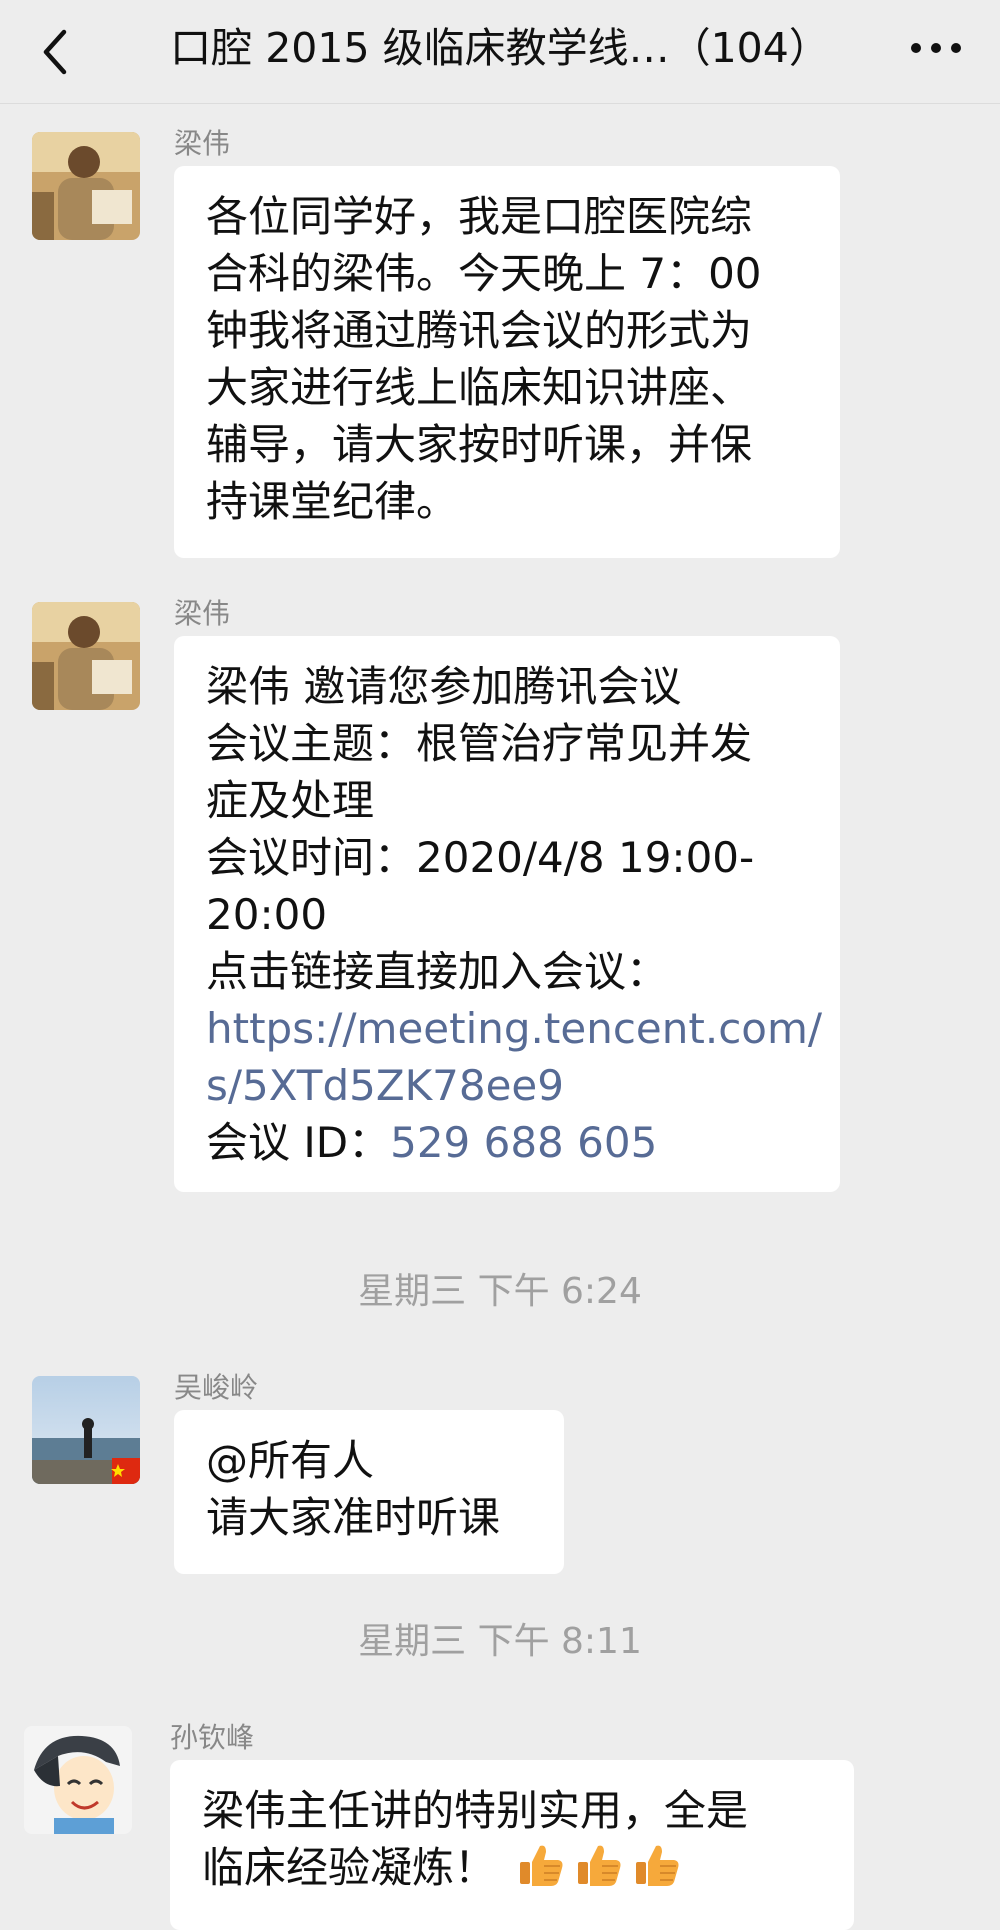 The height and width of the screenshot is (1930, 1000). Describe the element at coordinates (267, 914) in the screenshot. I see `message-text-line: 20:00` at that location.